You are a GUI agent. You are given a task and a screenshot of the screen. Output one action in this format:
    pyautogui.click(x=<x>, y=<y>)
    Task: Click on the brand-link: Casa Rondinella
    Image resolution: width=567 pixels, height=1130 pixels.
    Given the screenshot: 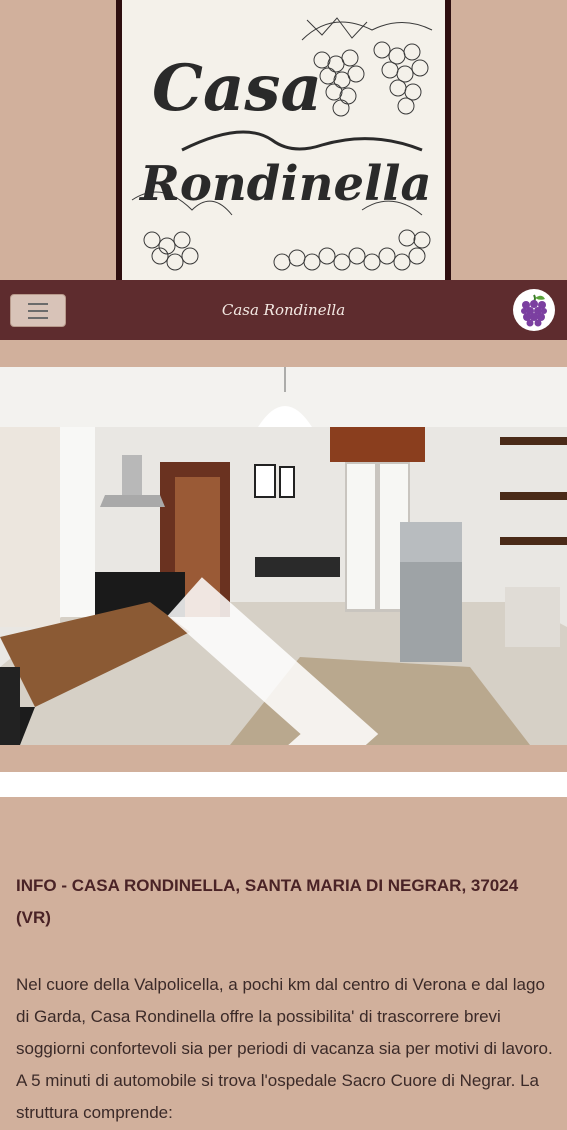 What is the action you would take?
    pyautogui.click(x=283, y=310)
    